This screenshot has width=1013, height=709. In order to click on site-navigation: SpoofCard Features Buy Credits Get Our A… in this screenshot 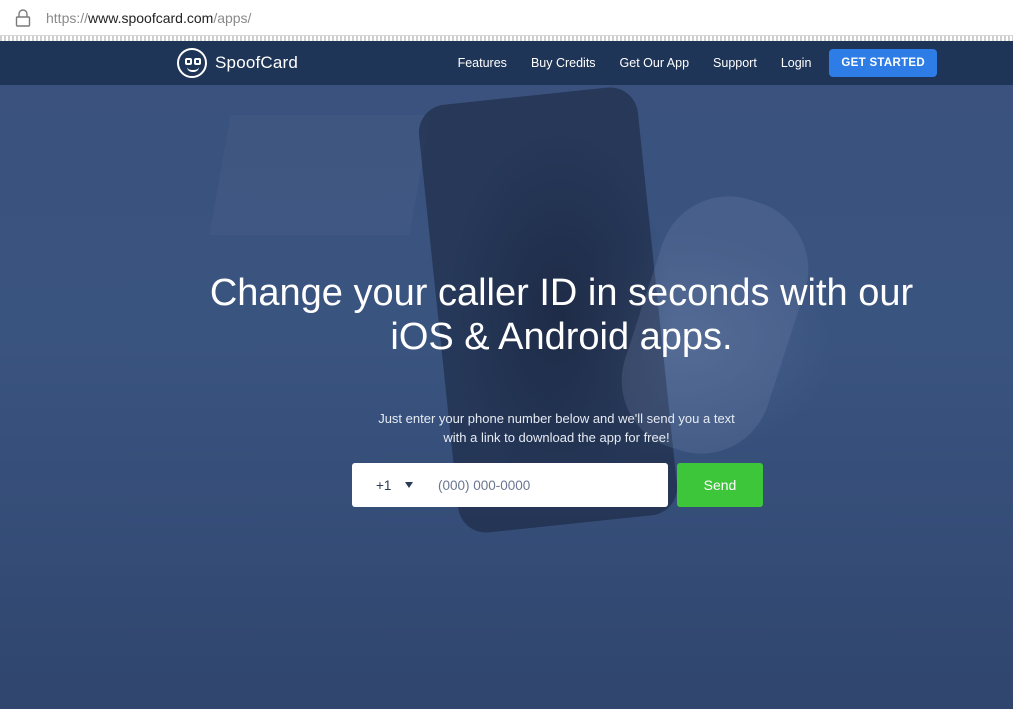, I will do `click(506, 63)`.